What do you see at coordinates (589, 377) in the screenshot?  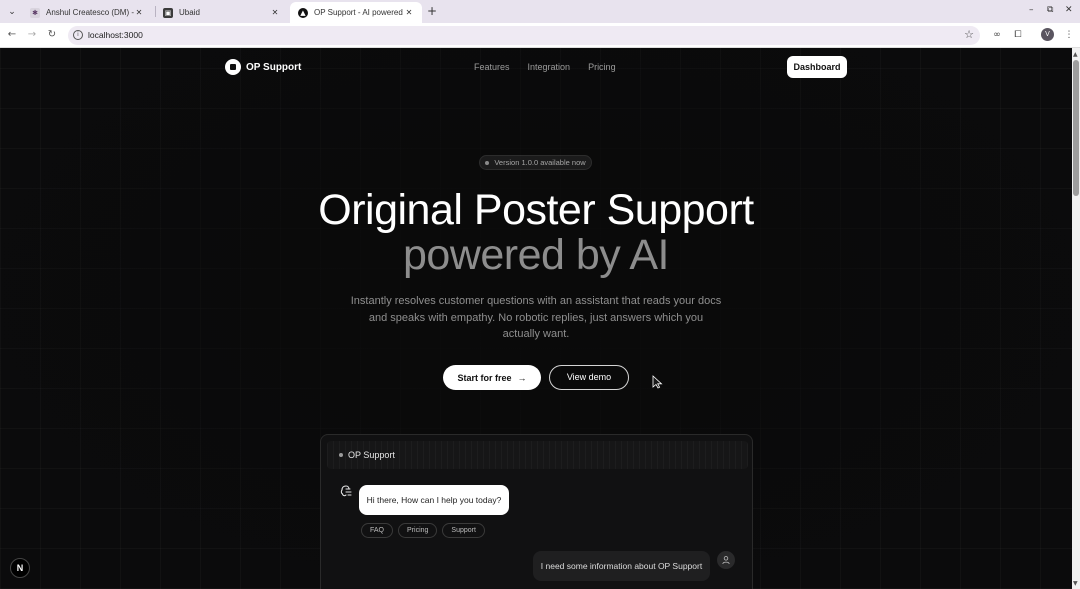 I see `view-demo-button: View demo` at bounding box center [589, 377].